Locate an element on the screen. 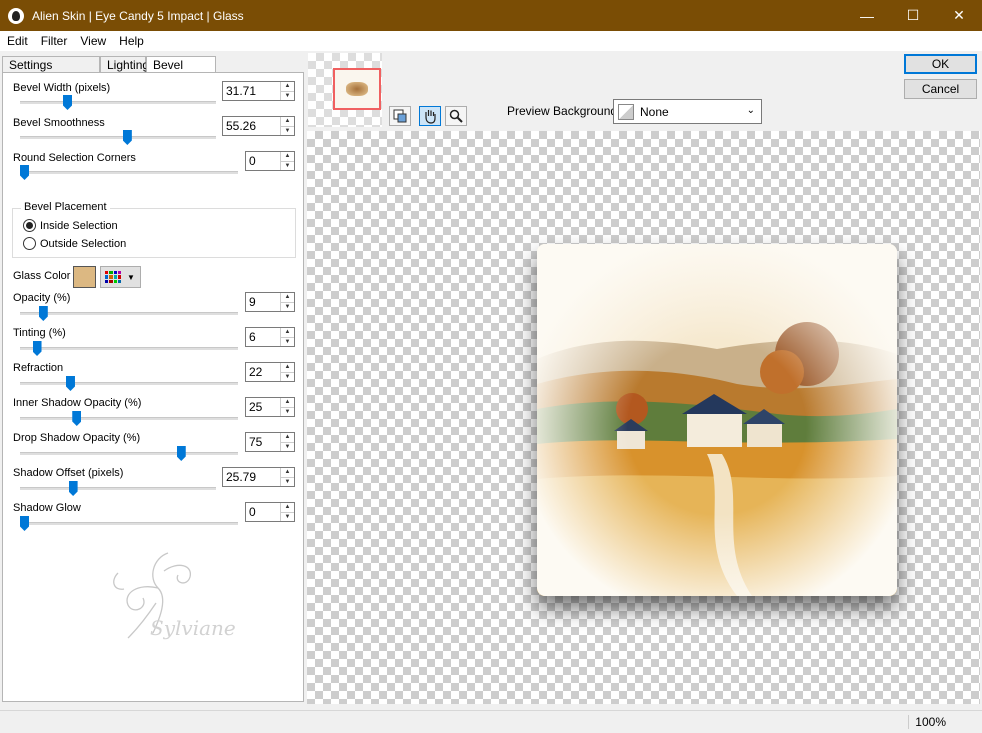  tab-strip: Settings Lighting Bevel Profile is located at coordinates (109, 71).